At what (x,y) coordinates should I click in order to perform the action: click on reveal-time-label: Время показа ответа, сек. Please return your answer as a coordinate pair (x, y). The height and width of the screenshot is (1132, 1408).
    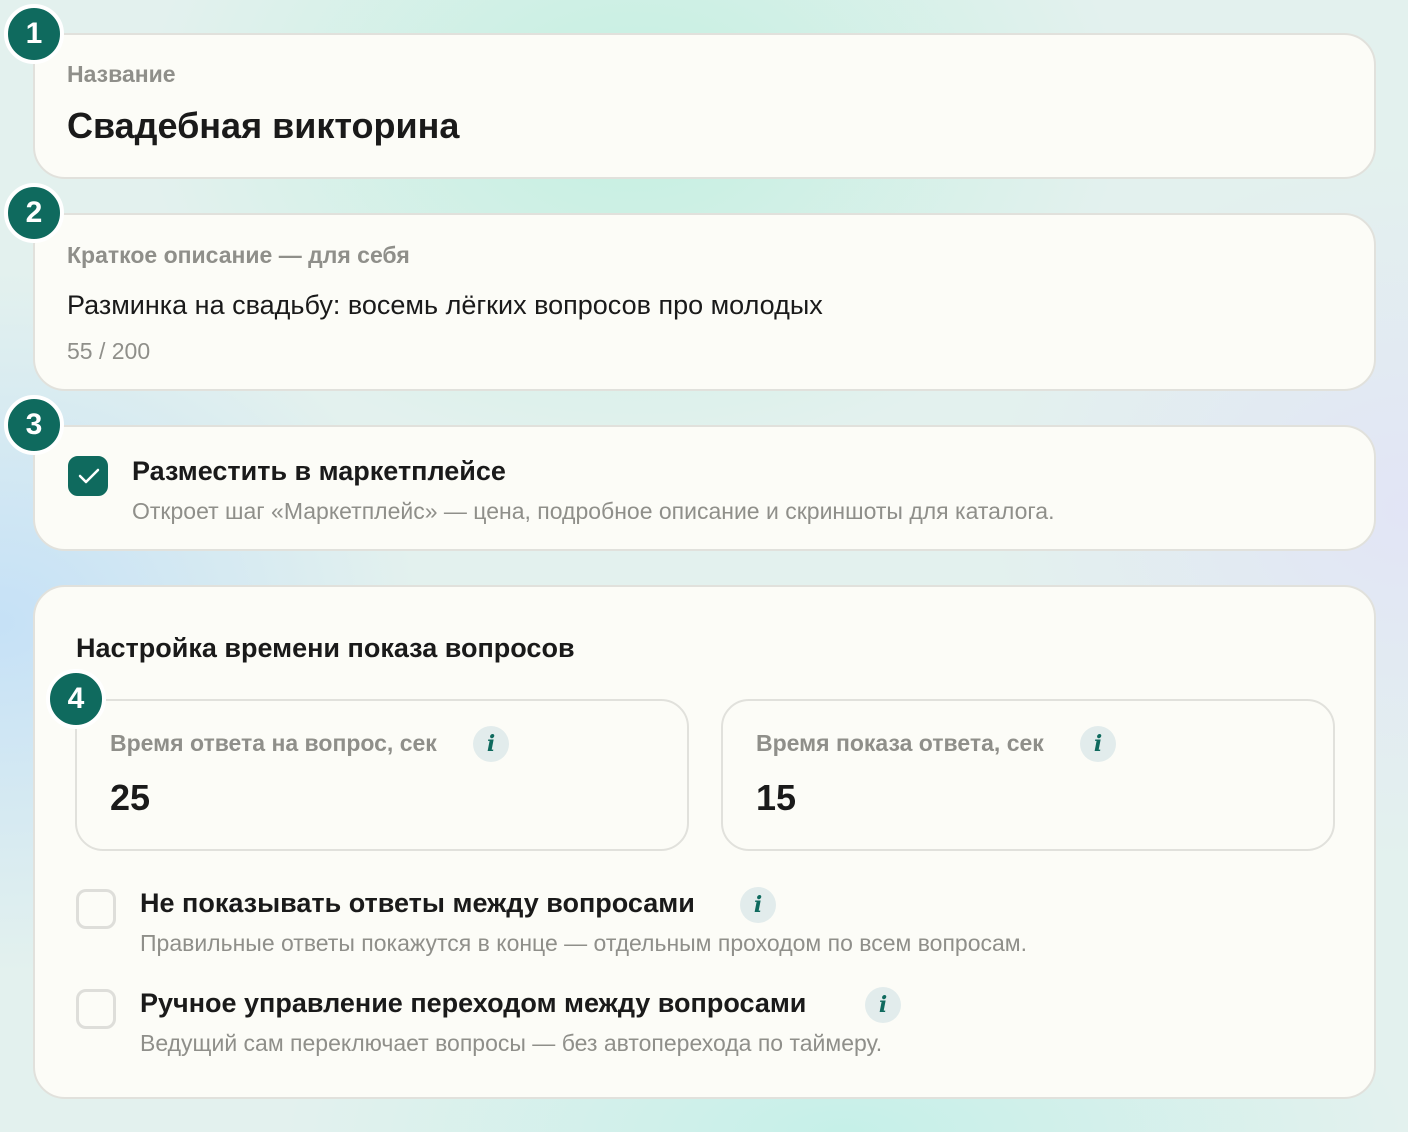
    Looking at the image, I should click on (900, 743).